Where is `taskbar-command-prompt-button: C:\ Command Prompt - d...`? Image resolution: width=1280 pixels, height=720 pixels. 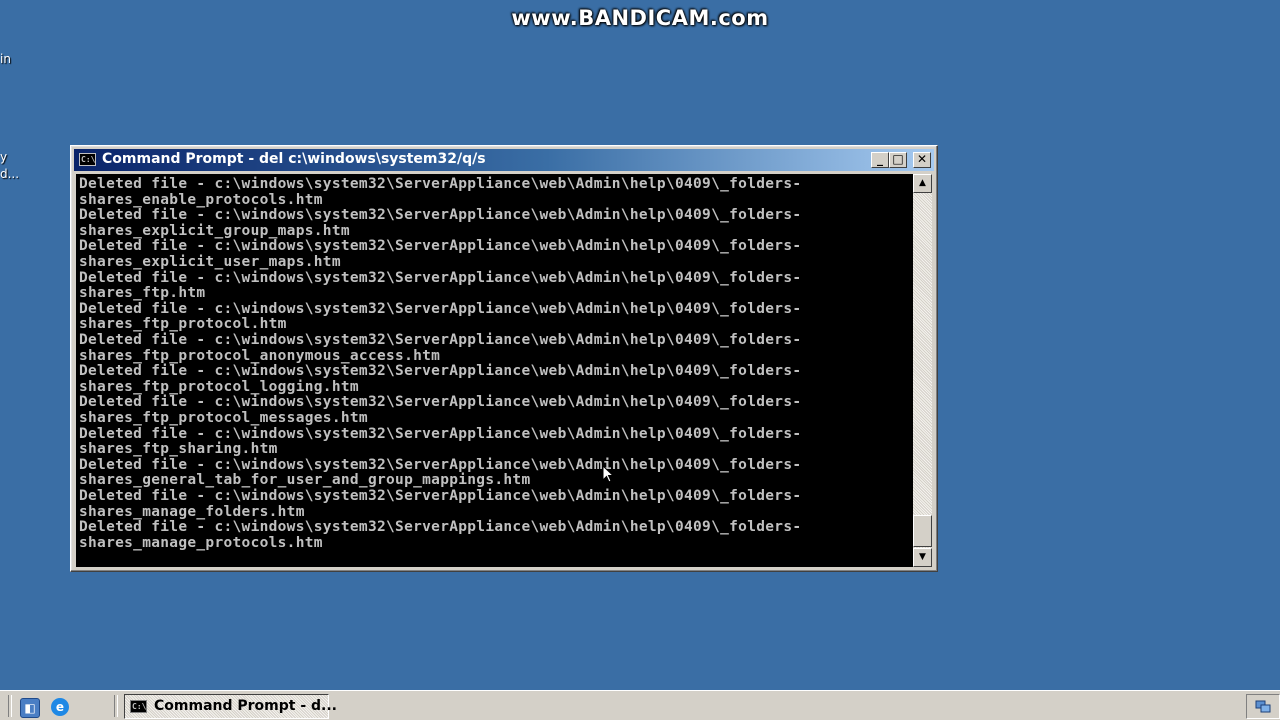 taskbar-command-prompt-button: C:\ Command Prompt - d... is located at coordinates (230, 706).